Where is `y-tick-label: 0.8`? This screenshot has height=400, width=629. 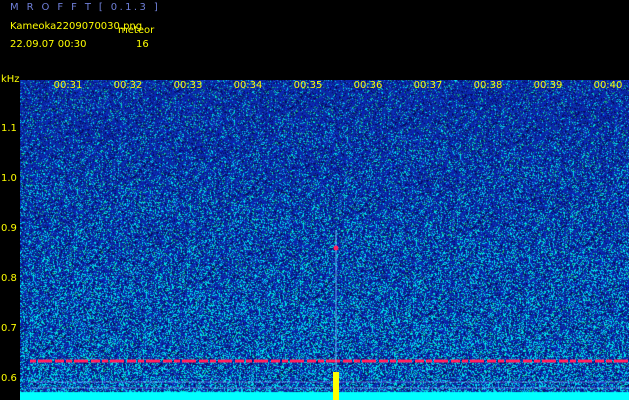 y-tick-label: 0.8 is located at coordinates (9, 278).